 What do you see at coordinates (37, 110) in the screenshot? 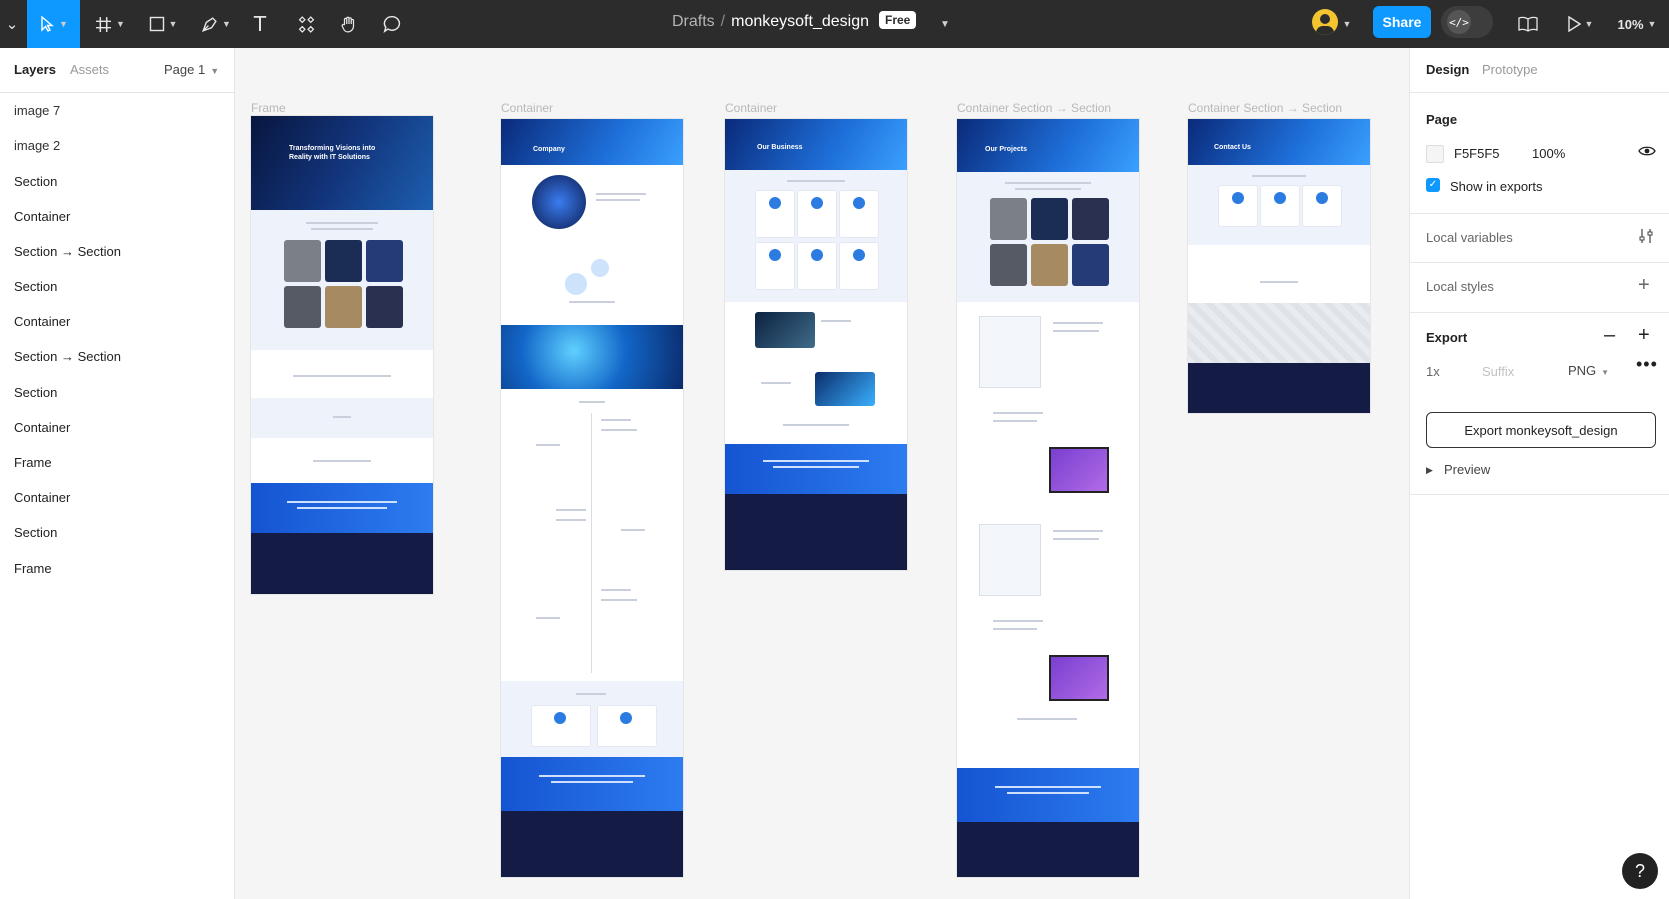
I see `layer-item: image 7` at bounding box center [37, 110].